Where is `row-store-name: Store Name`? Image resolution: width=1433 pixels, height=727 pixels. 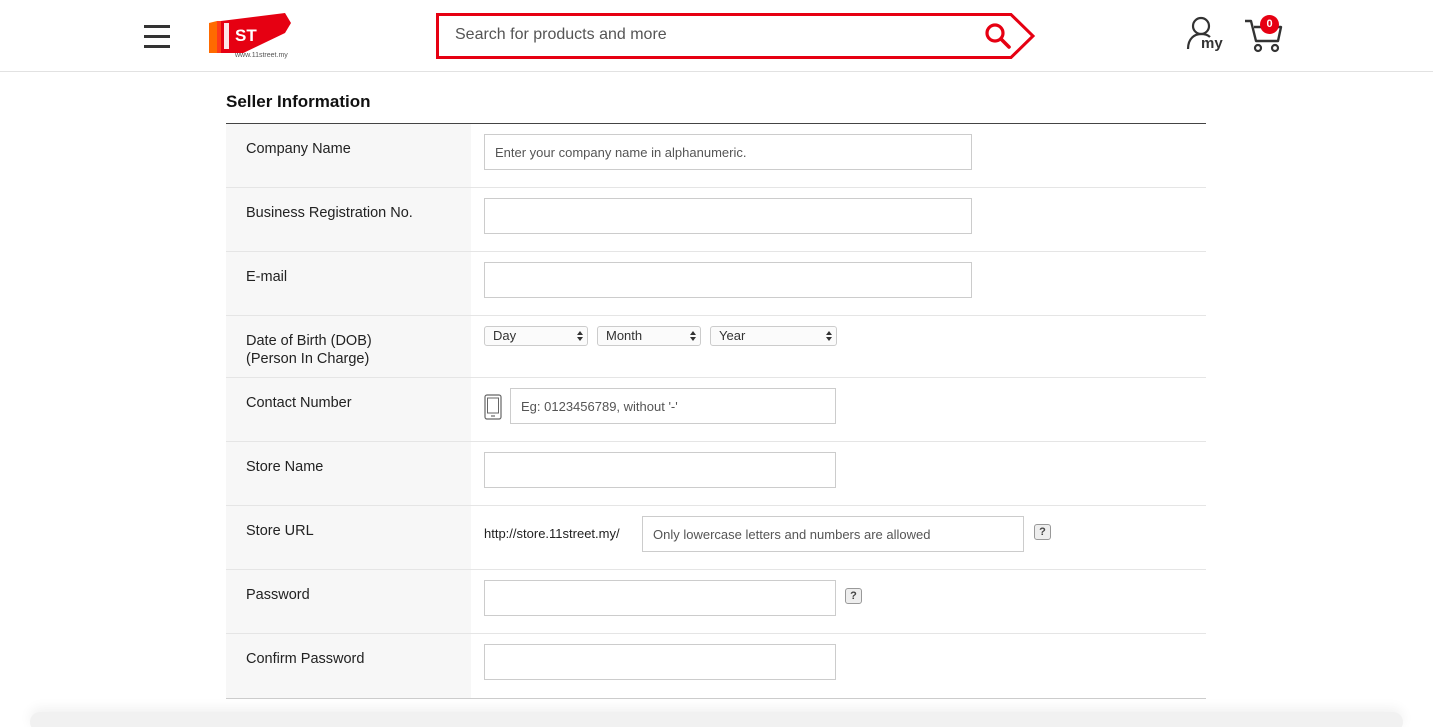
row-store-name: Store Name is located at coordinates (716, 474).